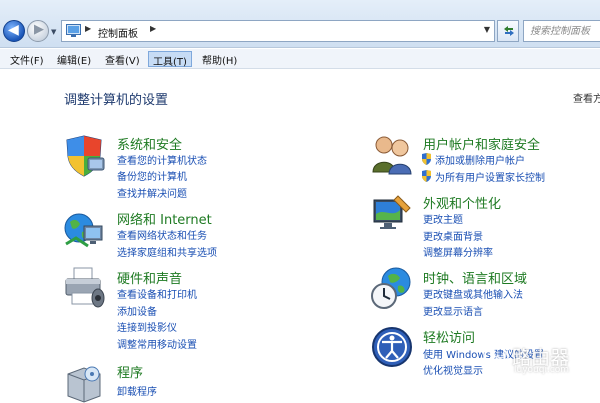 The image size is (600, 403). I want to click on control-panel-icon, so click(73, 30).